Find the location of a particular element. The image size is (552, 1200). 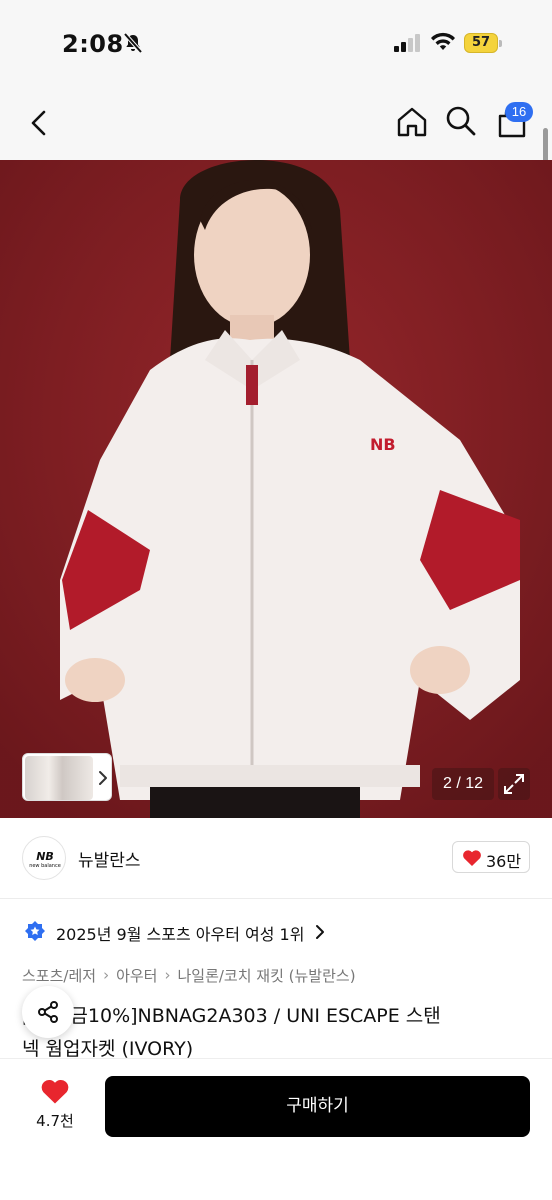

brand-name: 뉴발란스 is located at coordinates (109, 858).